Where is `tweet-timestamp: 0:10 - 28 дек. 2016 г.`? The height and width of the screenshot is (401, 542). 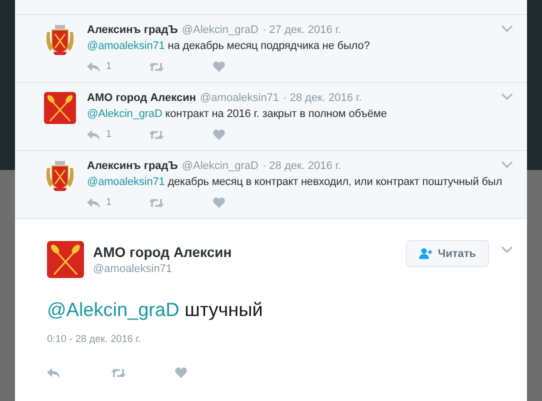
tweet-timestamp: 0:10 - 28 дек. 2016 г. is located at coordinates (279, 339).